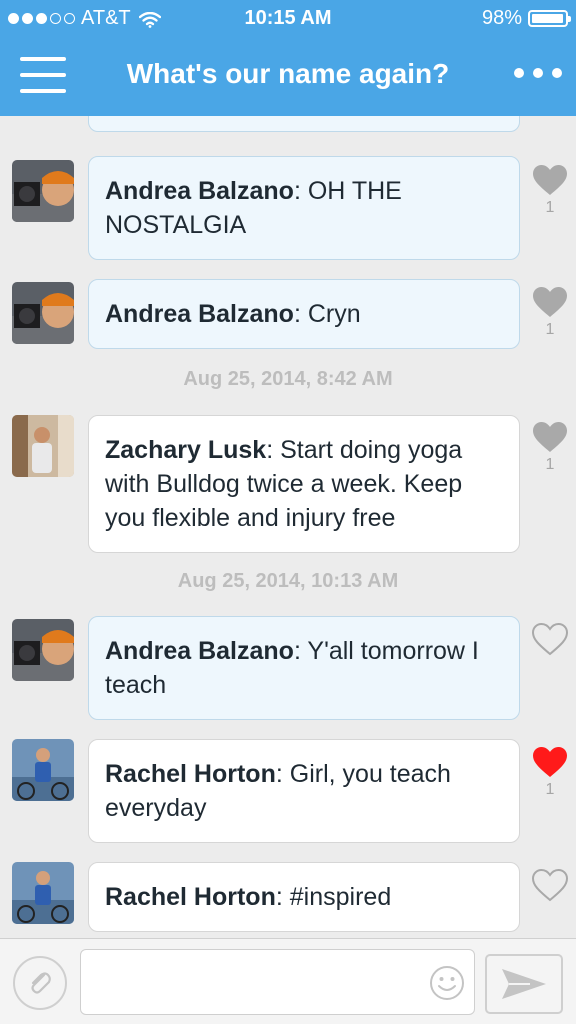 This screenshot has width=576, height=1024. What do you see at coordinates (304, 668) in the screenshot?
I see `message-bubble: Andrea Balzano: Y'all tomorrow I teach` at bounding box center [304, 668].